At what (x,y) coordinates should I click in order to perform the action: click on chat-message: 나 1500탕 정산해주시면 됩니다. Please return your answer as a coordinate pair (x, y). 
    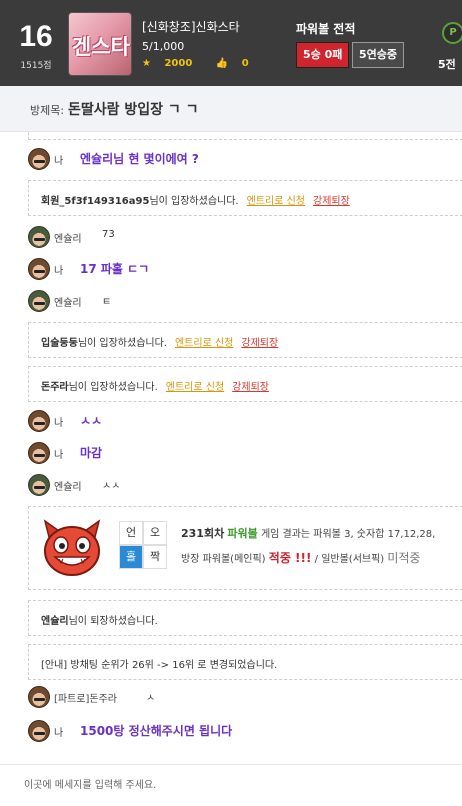
    Looking at the image, I should click on (238, 732).